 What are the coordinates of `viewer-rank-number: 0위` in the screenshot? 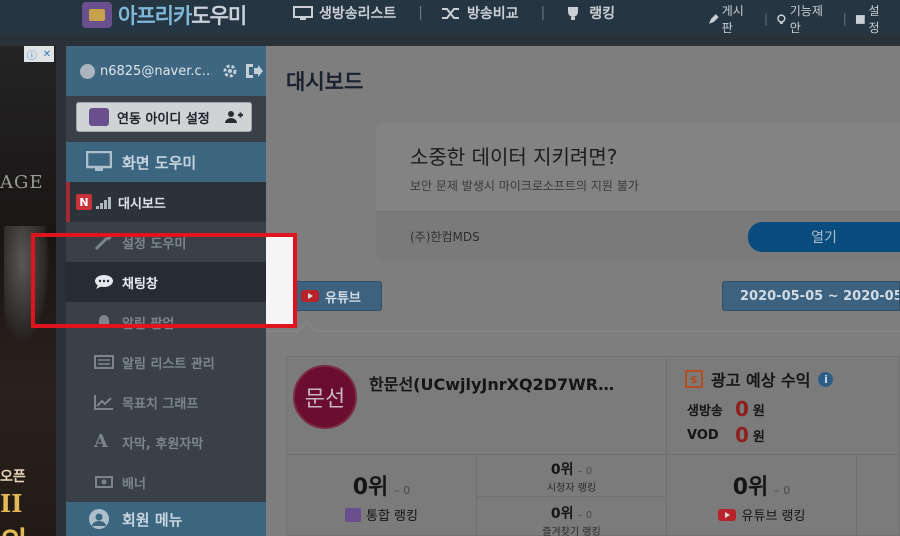 It's located at (562, 470).